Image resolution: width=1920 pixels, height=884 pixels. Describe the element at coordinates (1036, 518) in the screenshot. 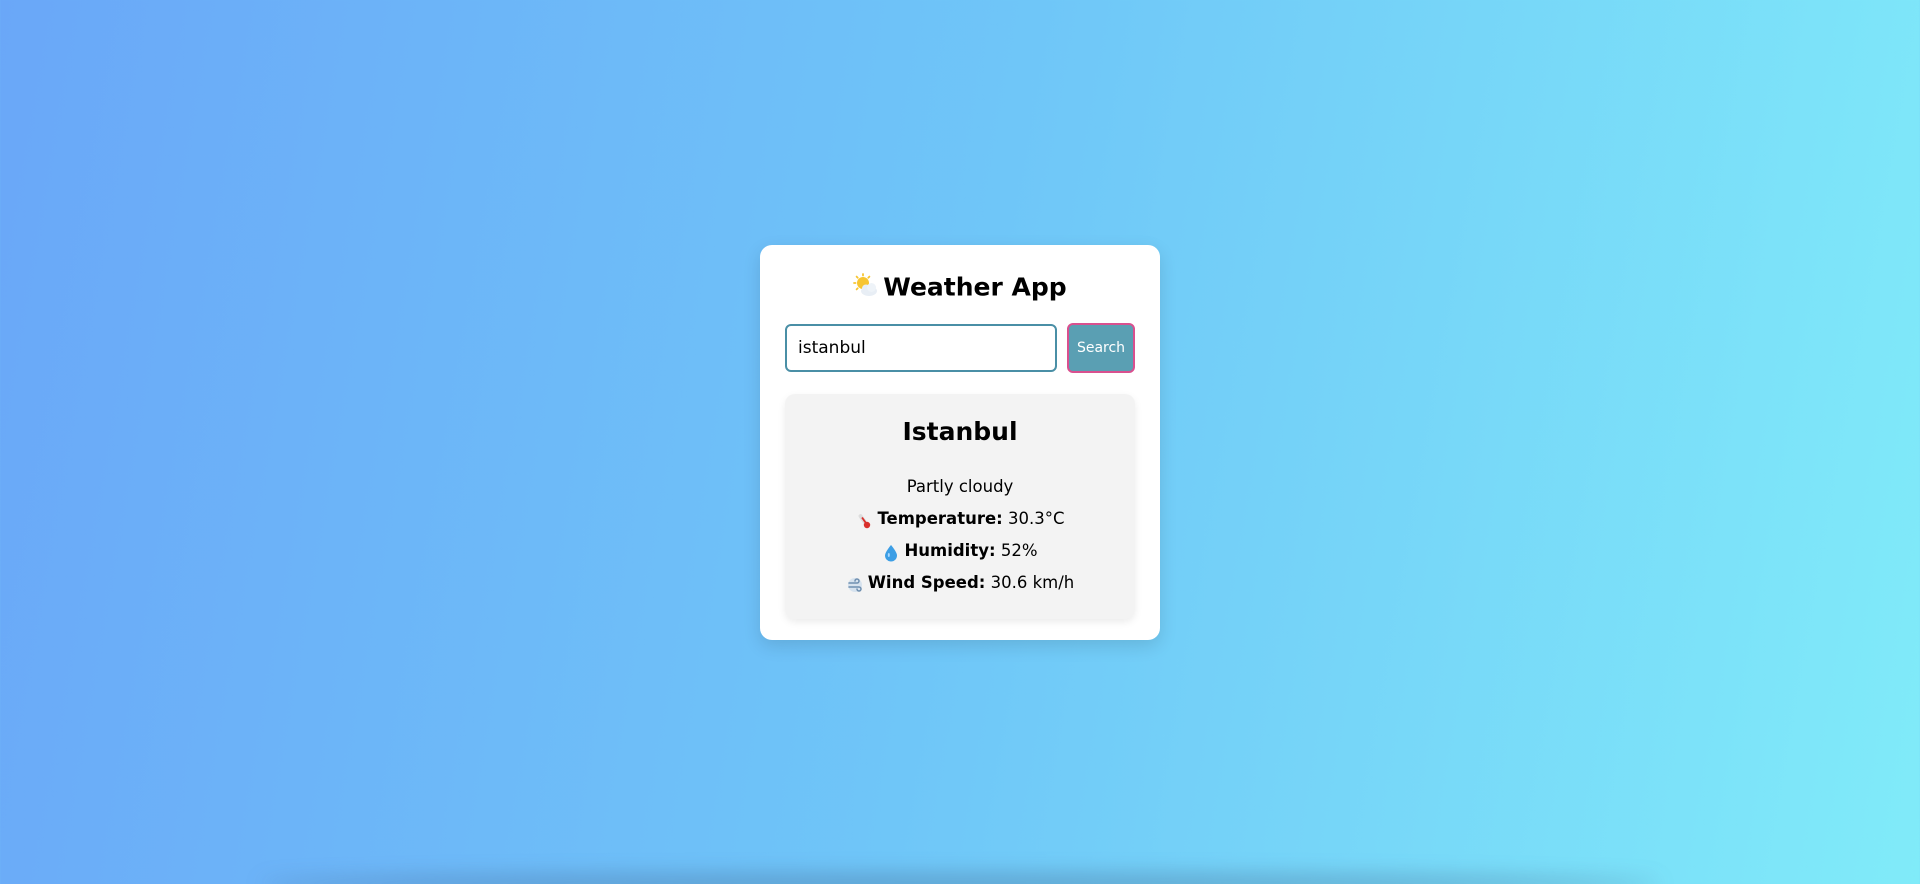

I see `temperature-value: 30.3°C` at that location.